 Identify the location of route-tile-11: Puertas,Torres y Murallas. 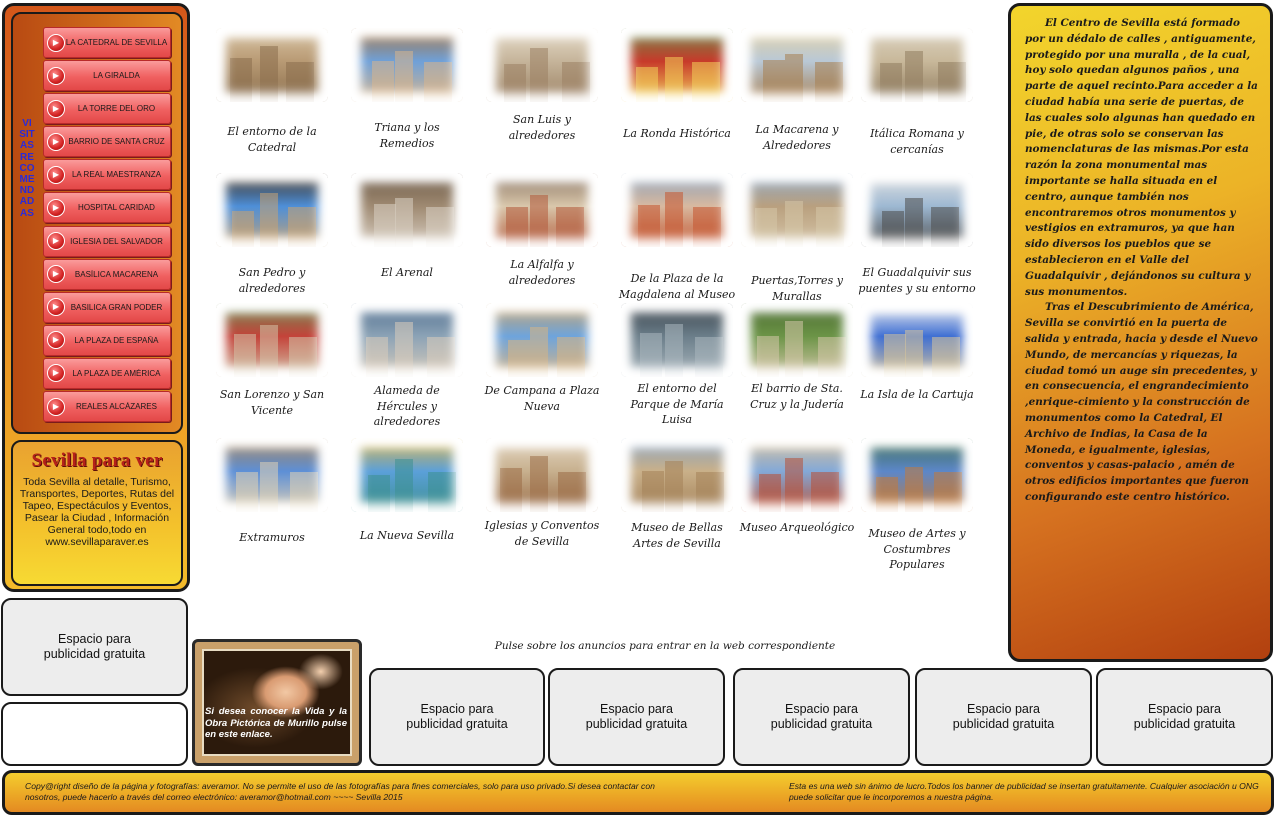
(797, 238).